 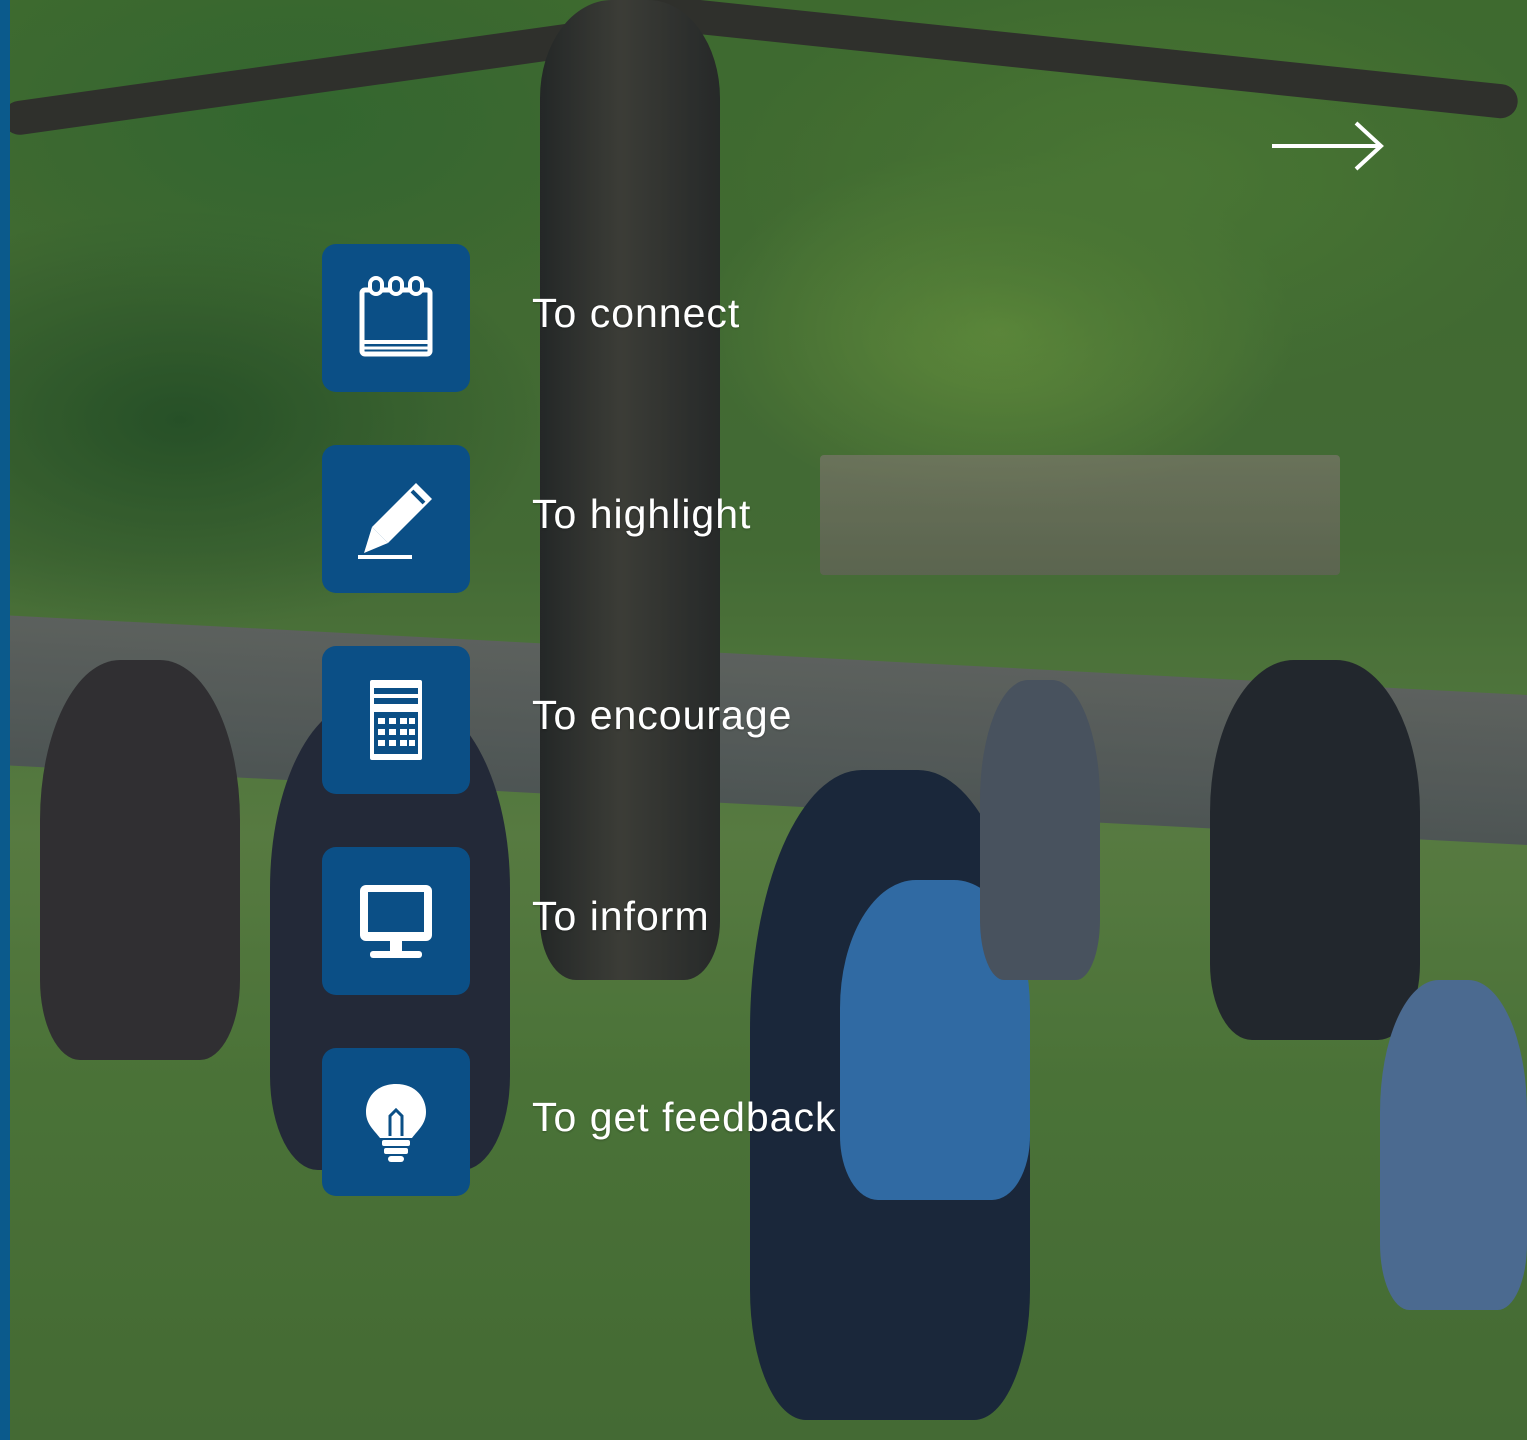 I want to click on list-item-encourage: To encourage, so click(x=672, y=720).